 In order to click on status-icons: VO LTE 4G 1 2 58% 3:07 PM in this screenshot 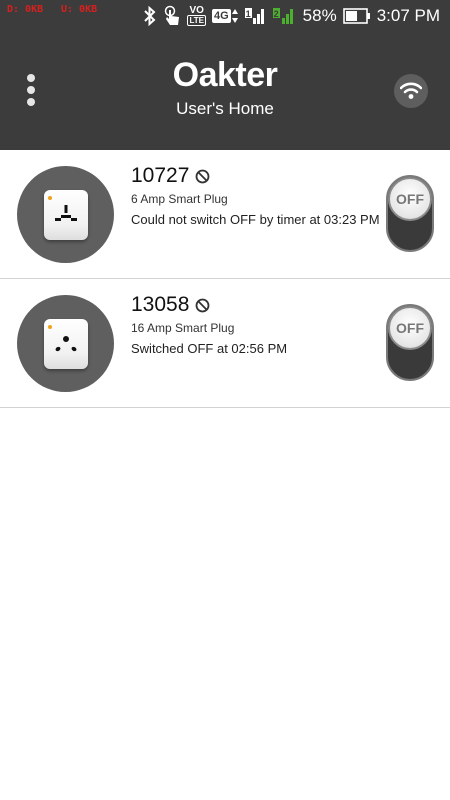, I will do `click(291, 16)`.